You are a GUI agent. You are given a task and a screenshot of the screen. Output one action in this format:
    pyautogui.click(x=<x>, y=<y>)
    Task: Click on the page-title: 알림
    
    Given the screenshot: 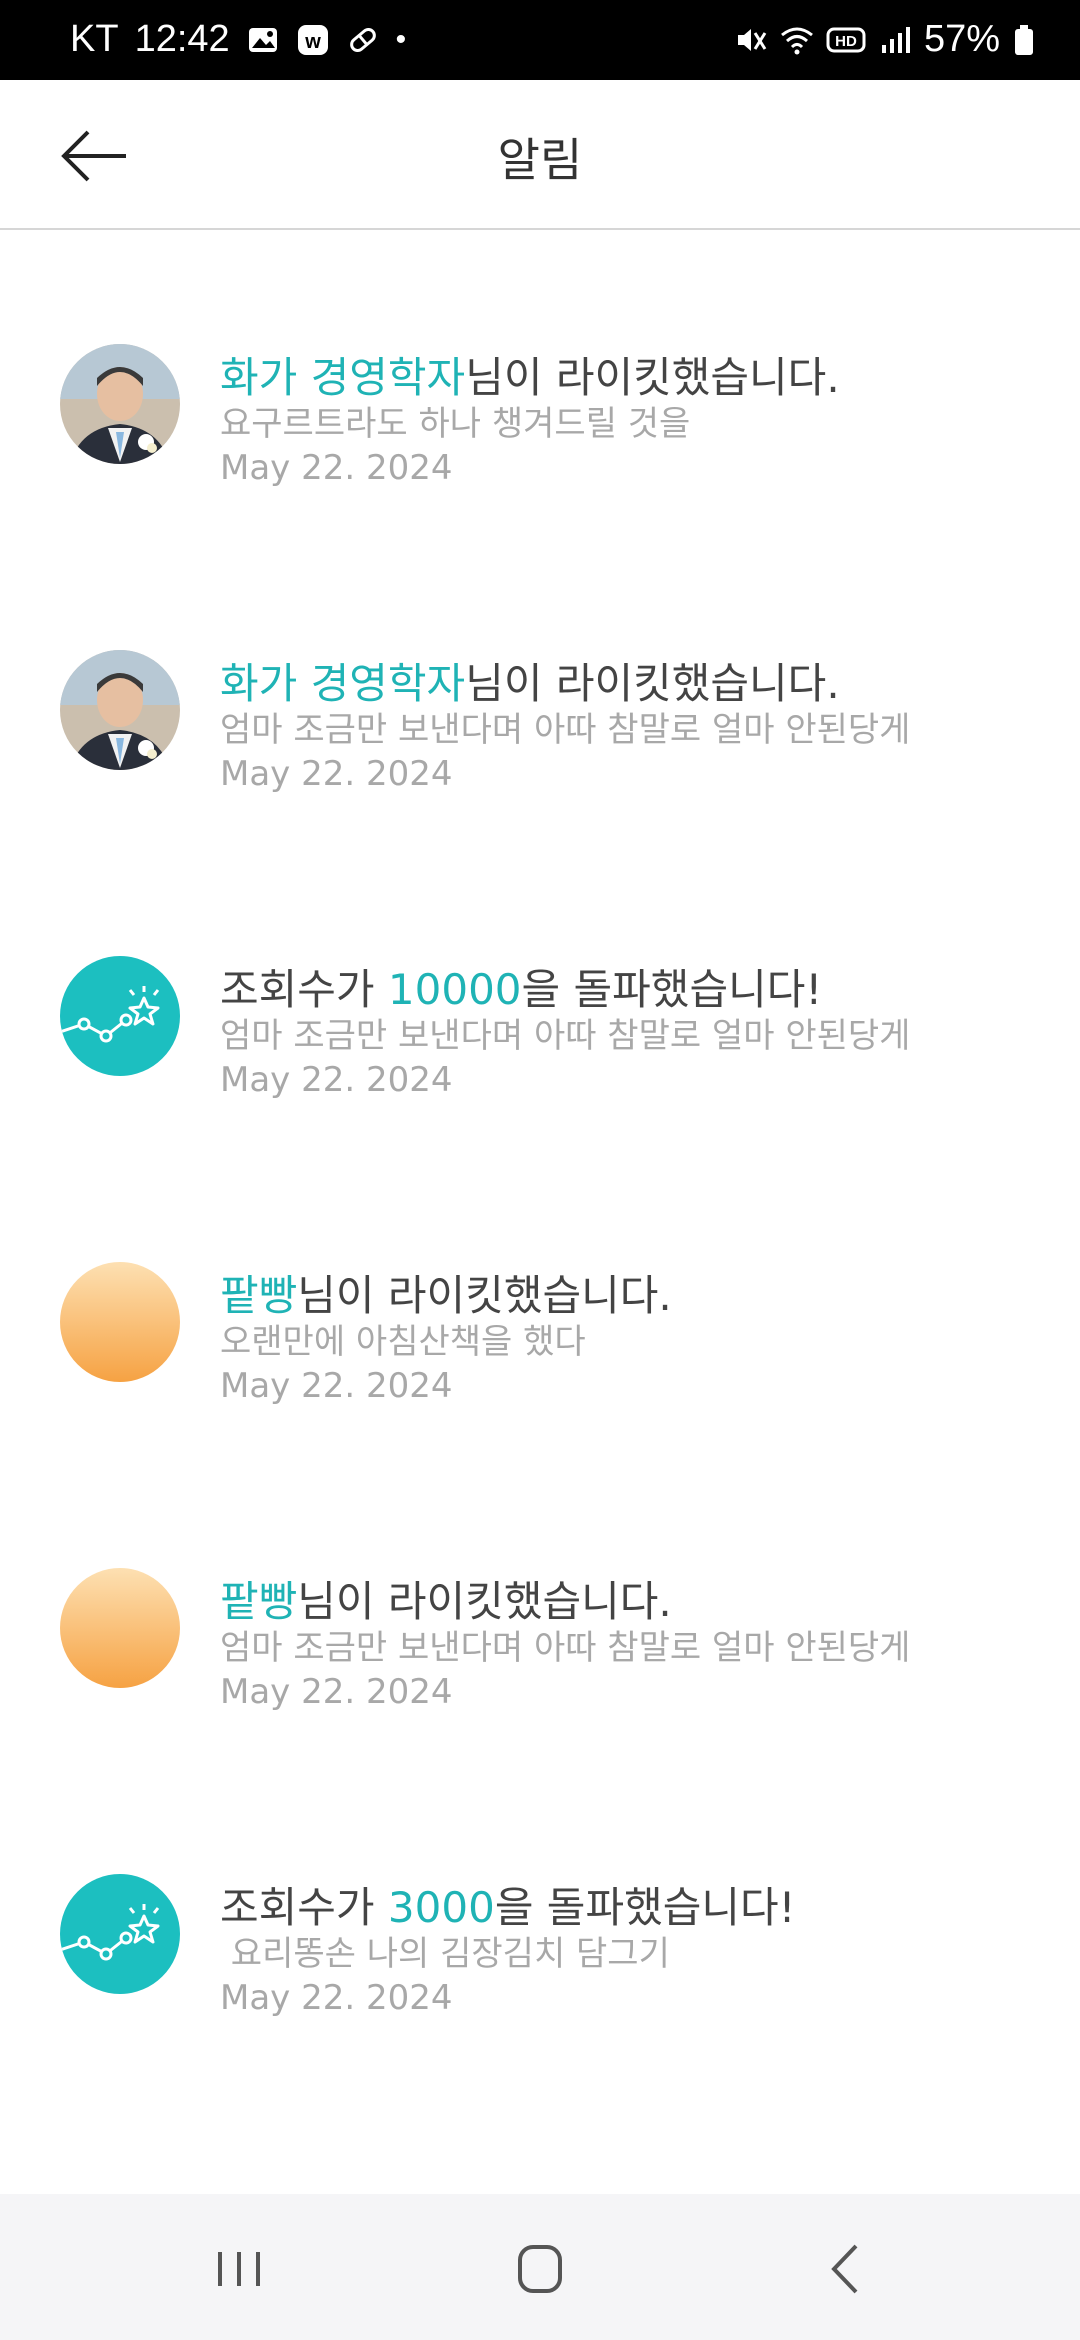 What is the action you would take?
    pyautogui.click(x=540, y=160)
    